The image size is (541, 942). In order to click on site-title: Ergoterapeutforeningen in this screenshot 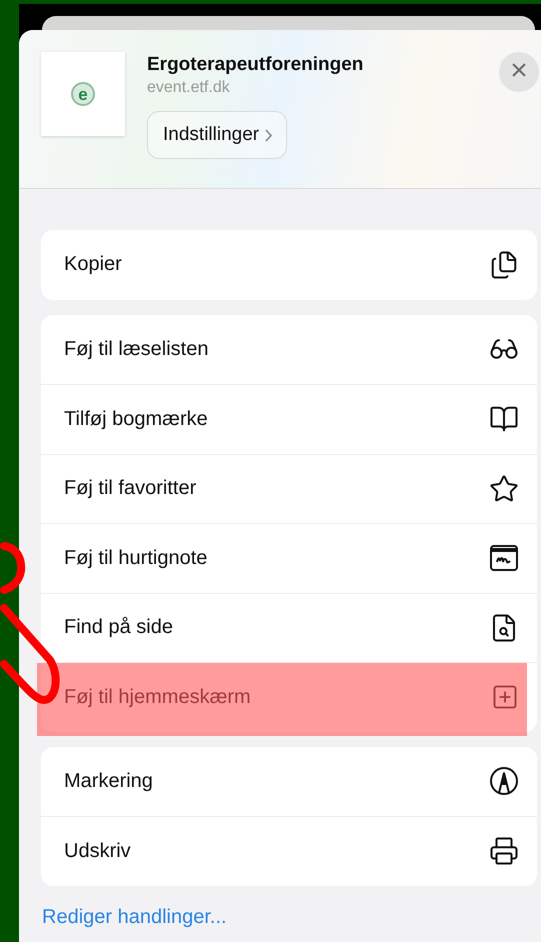, I will do `click(255, 65)`.